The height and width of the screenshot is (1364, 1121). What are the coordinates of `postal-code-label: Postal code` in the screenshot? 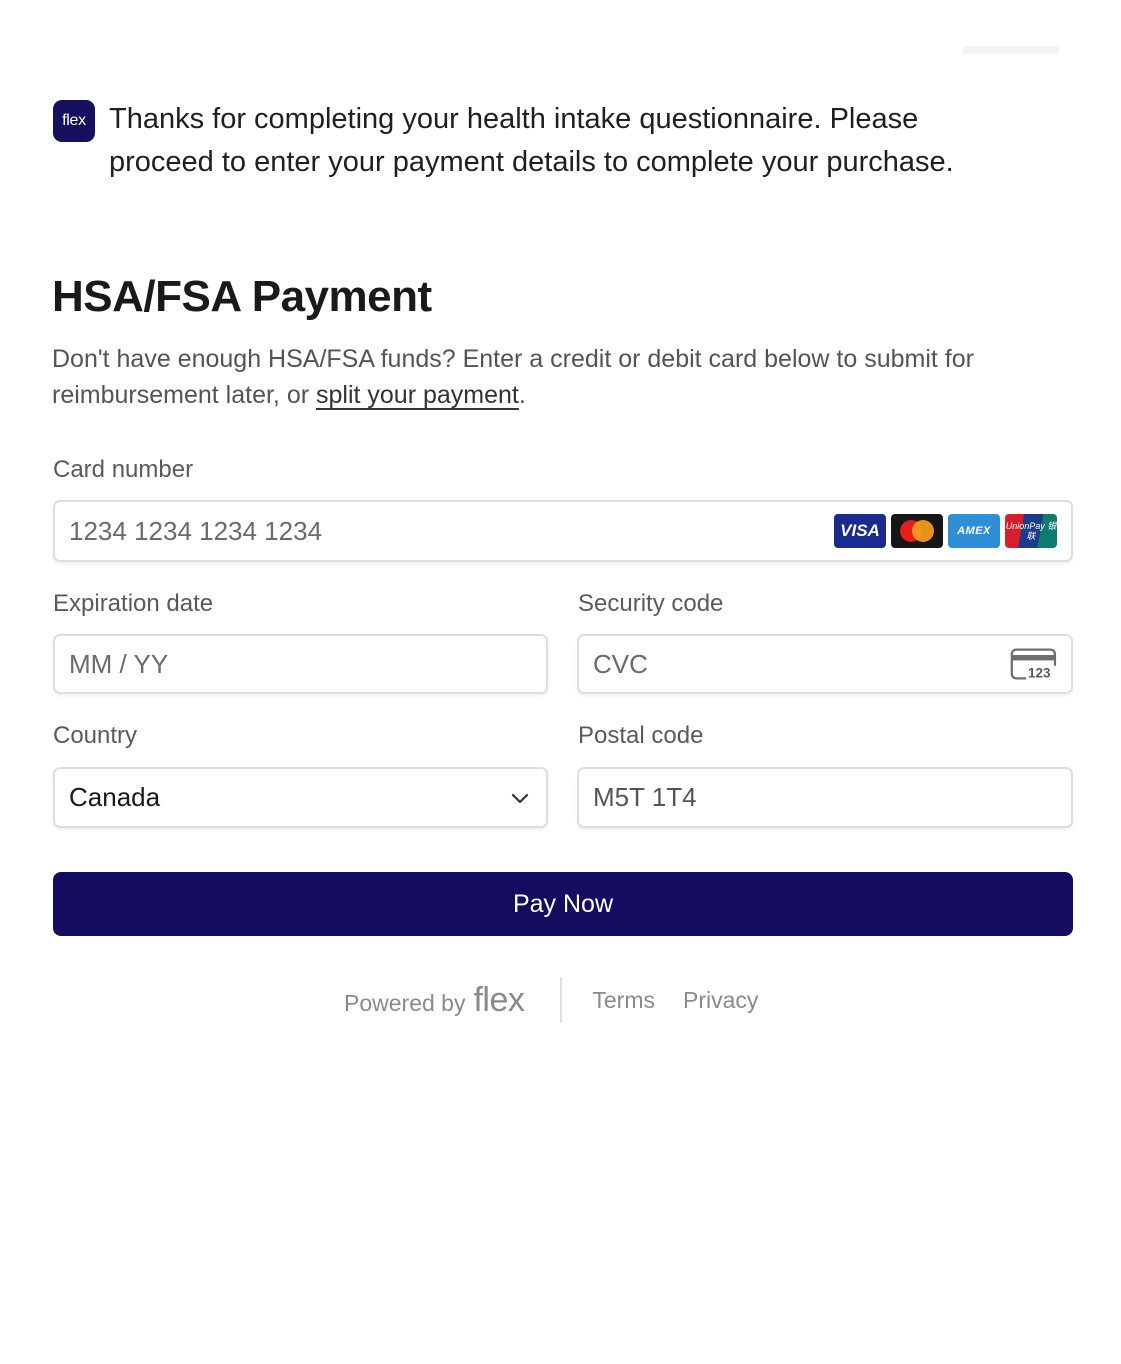 It's located at (641, 735).